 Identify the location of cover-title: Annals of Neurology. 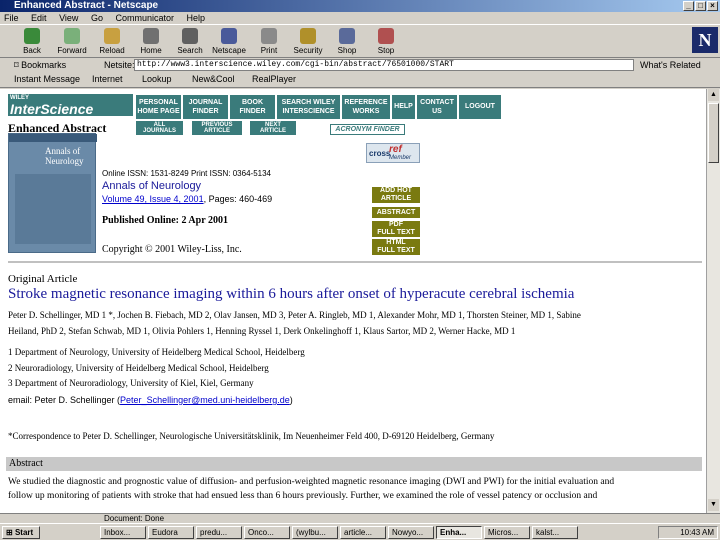
(64, 156).